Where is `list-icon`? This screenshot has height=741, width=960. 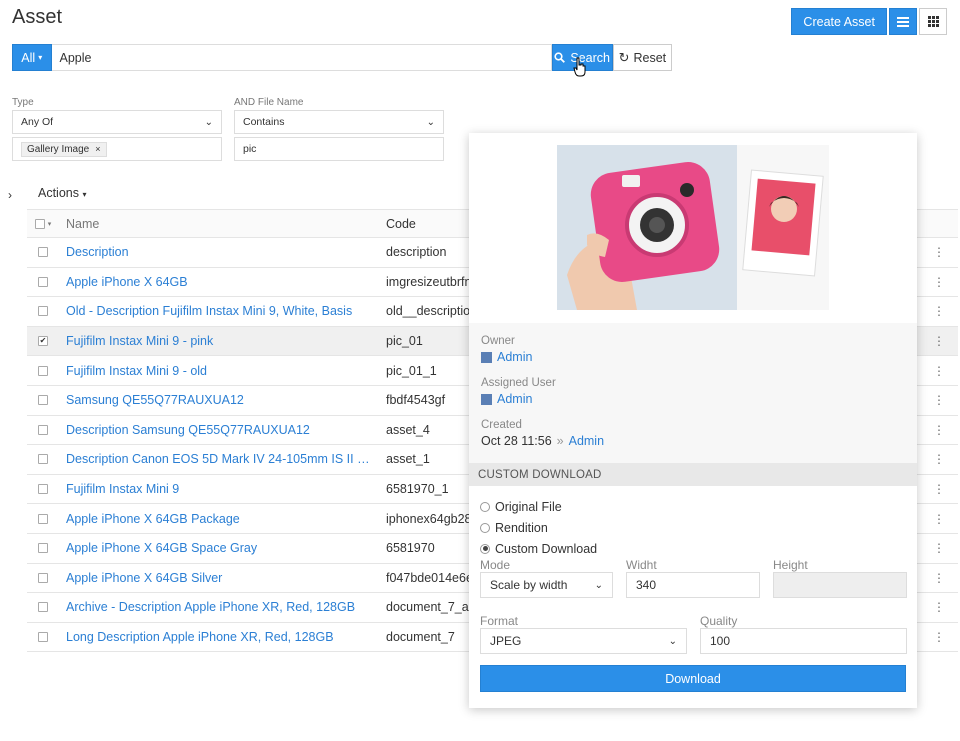 list-icon is located at coordinates (903, 21).